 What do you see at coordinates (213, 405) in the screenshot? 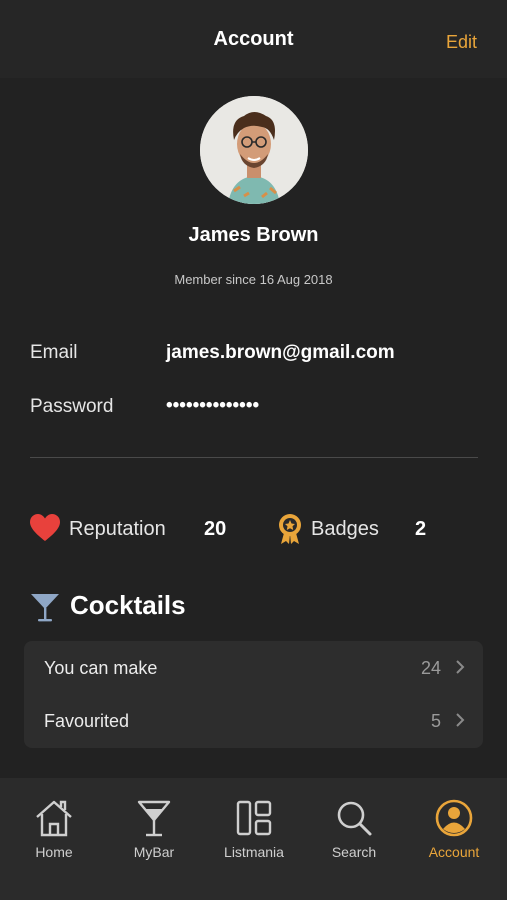
I see `password-value: ••••••••••••••` at bounding box center [213, 405].